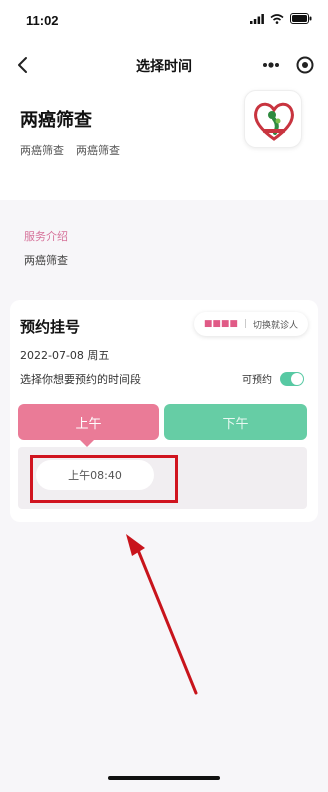 This screenshot has width=328, height=792. What do you see at coordinates (46, 236) in the screenshot?
I see `intro-label: 服务介绍` at bounding box center [46, 236].